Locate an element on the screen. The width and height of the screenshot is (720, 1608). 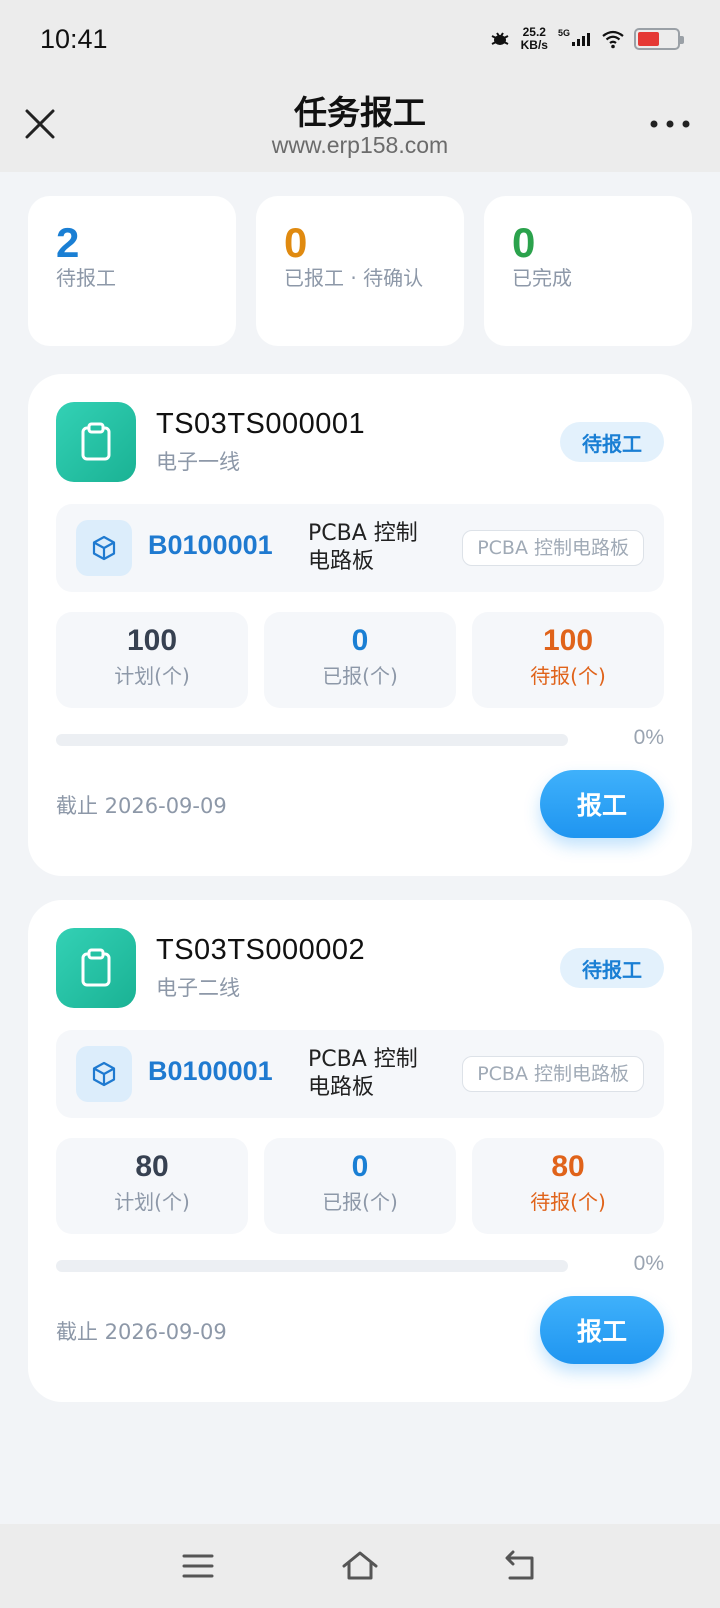
summary-card-completed: 0 已完成 is located at coordinates (588, 271).